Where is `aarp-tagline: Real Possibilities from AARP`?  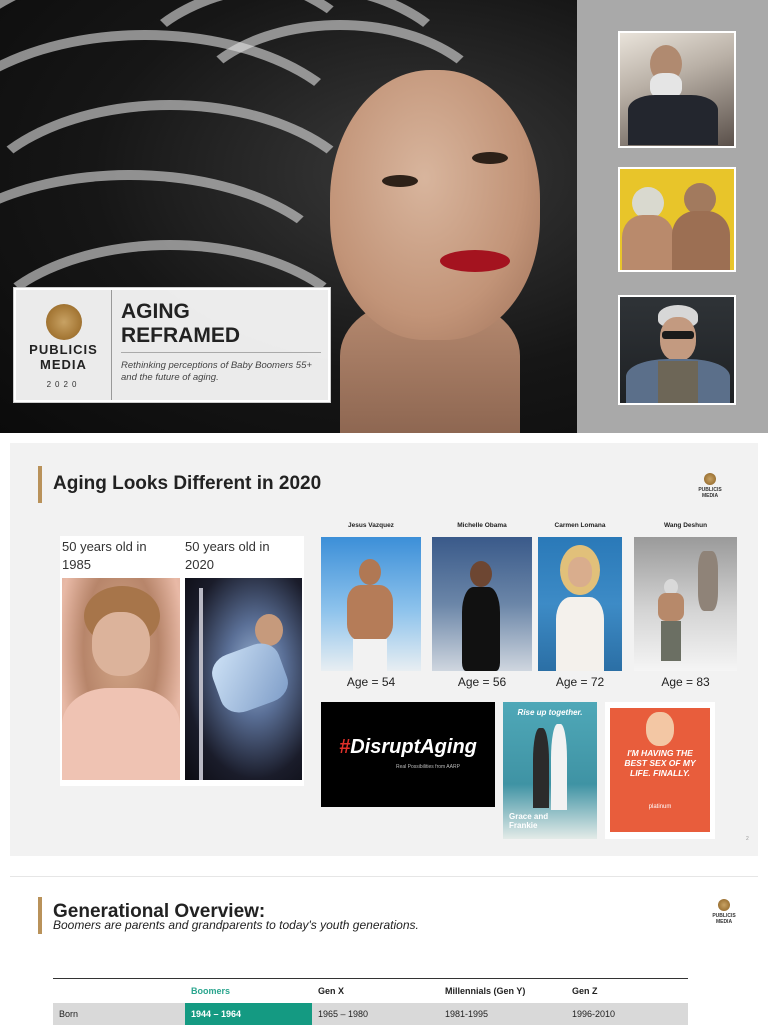
aarp-tagline: Real Possibilities from AARP is located at coordinates (428, 767).